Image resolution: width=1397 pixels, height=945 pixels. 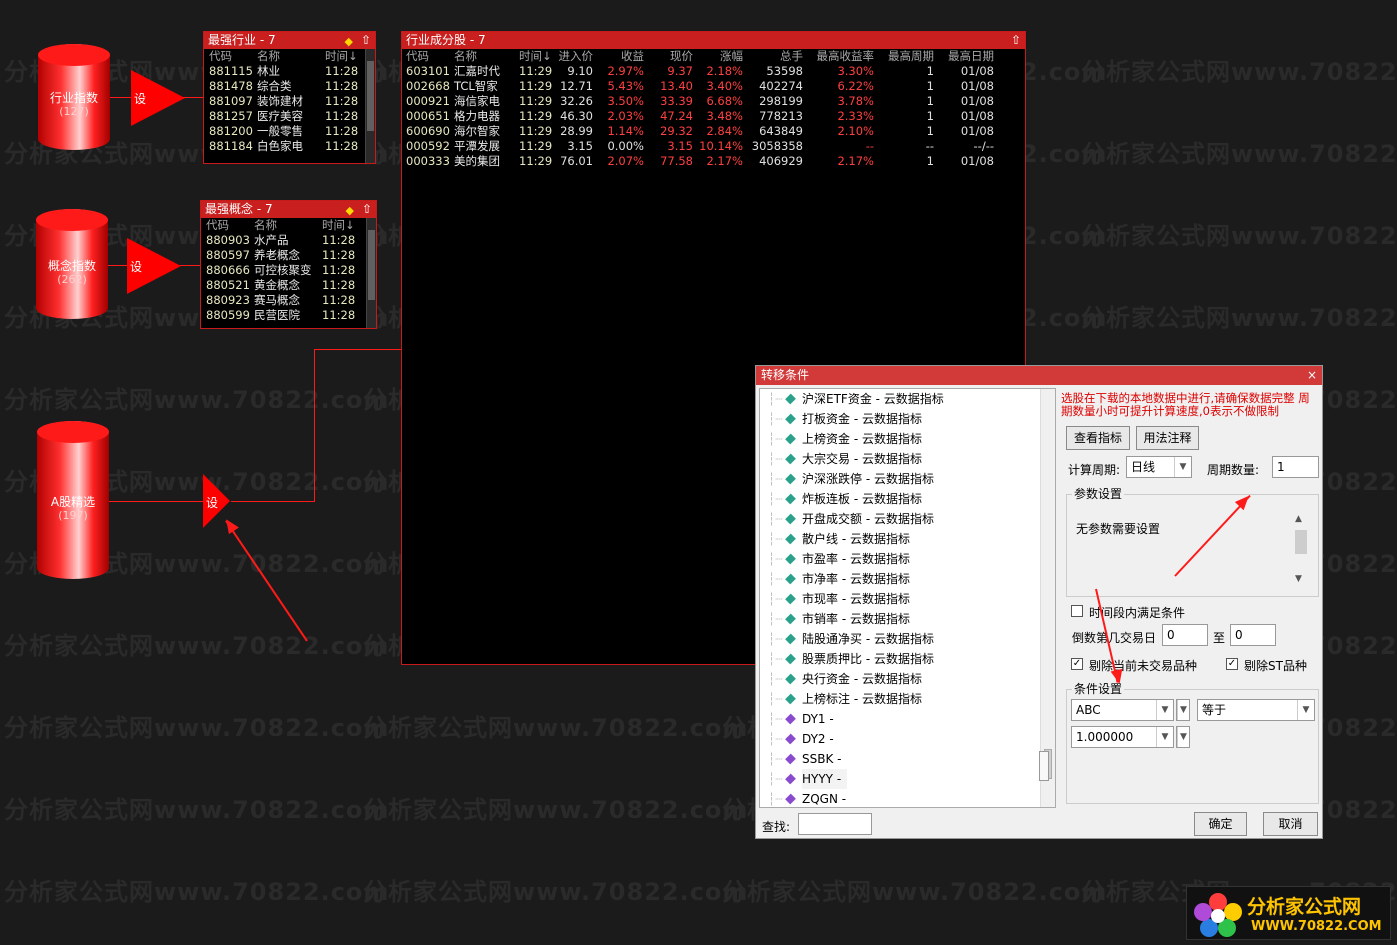 I want to click on column-header: 涨幅, so click(x=731, y=56).